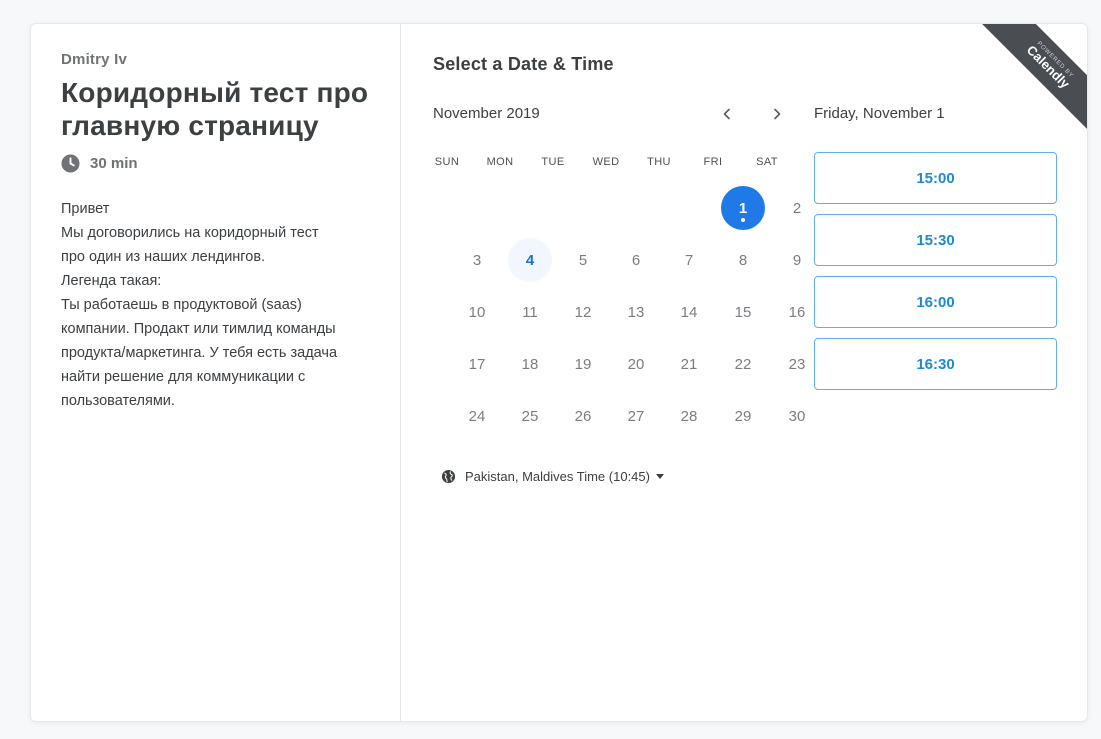 The width and height of the screenshot is (1101, 739). What do you see at coordinates (743, 220) in the screenshot?
I see `selected-day-dot` at bounding box center [743, 220].